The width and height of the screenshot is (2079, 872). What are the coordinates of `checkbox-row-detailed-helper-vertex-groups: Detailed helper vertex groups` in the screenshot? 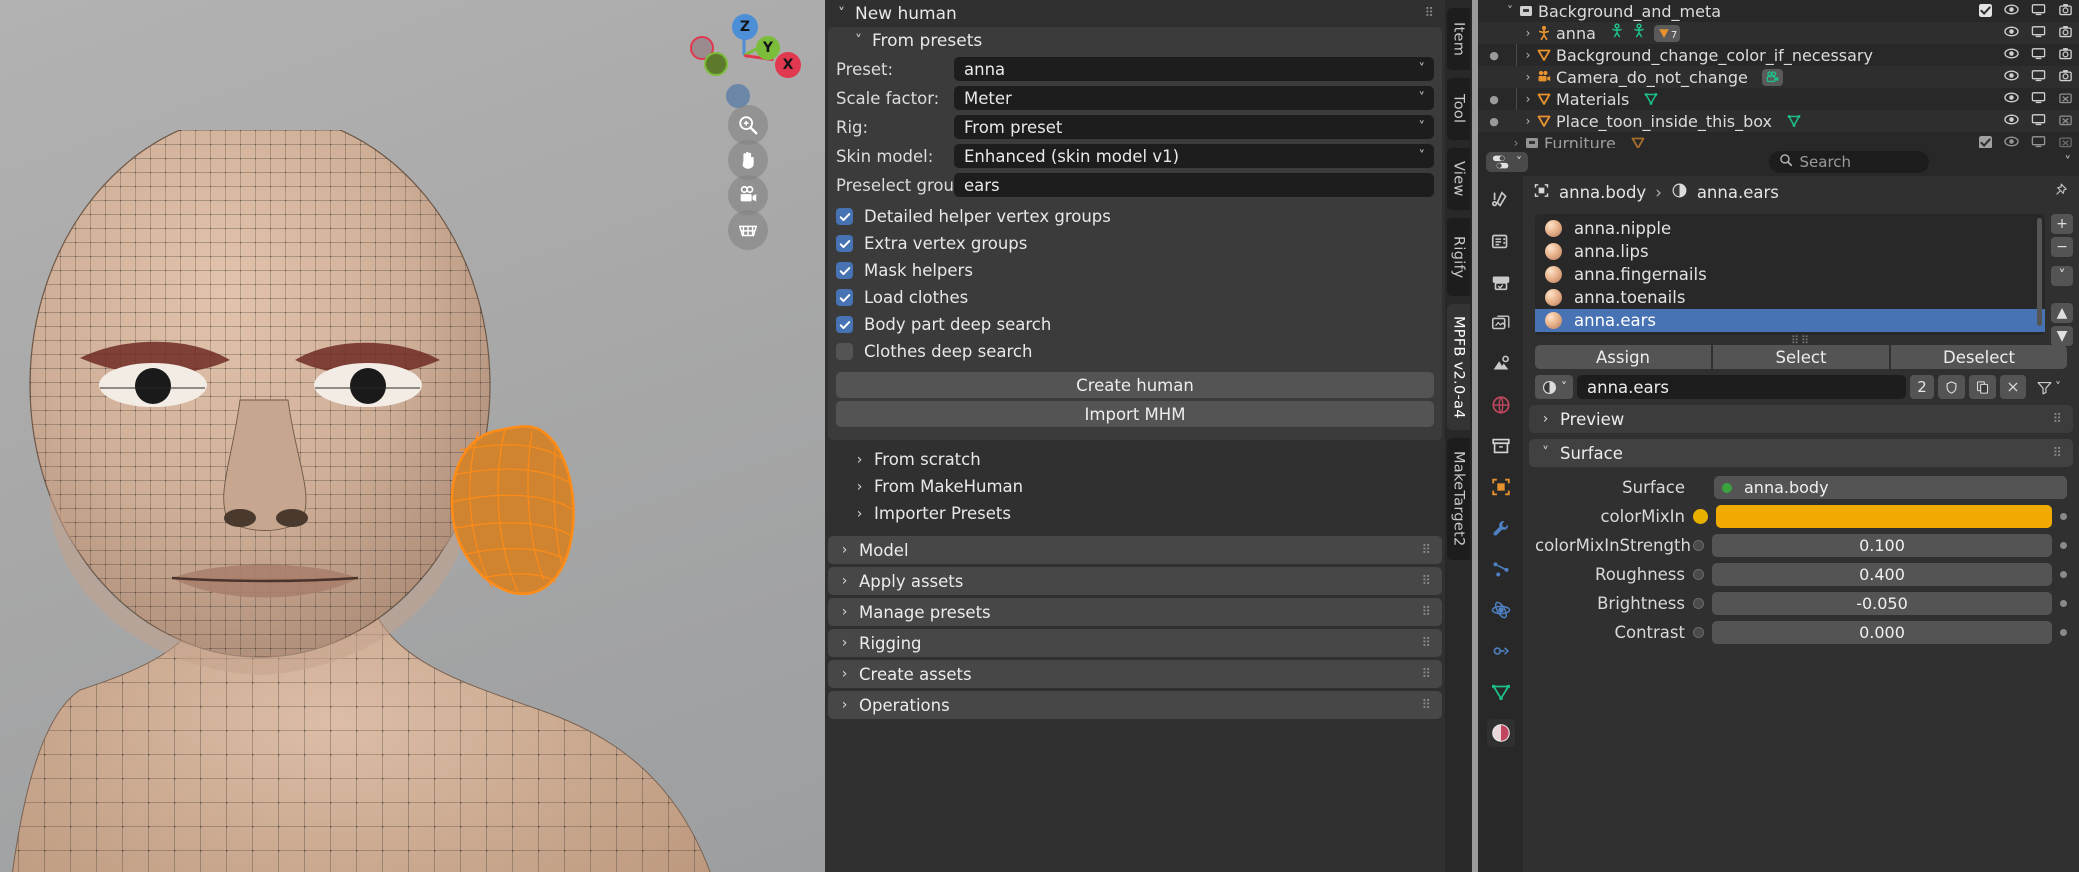 It's located at (1135, 216).